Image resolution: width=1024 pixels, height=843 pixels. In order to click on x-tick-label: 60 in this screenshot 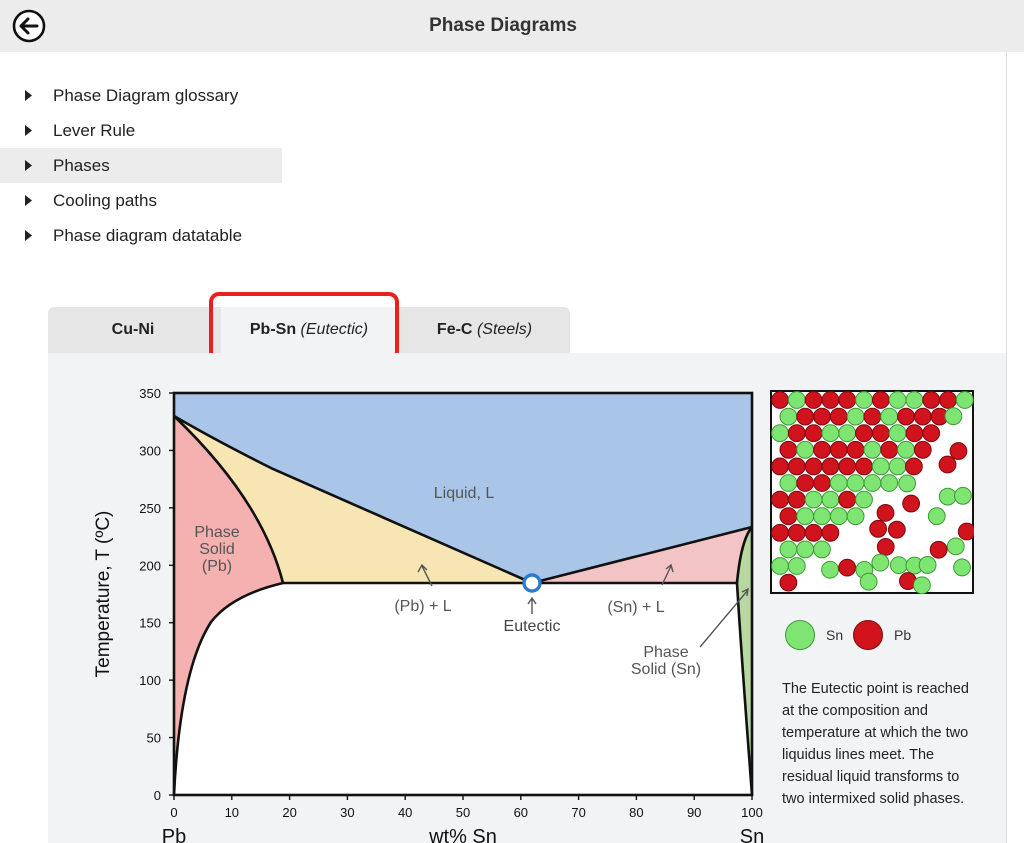, I will do `click(521, 812)`.